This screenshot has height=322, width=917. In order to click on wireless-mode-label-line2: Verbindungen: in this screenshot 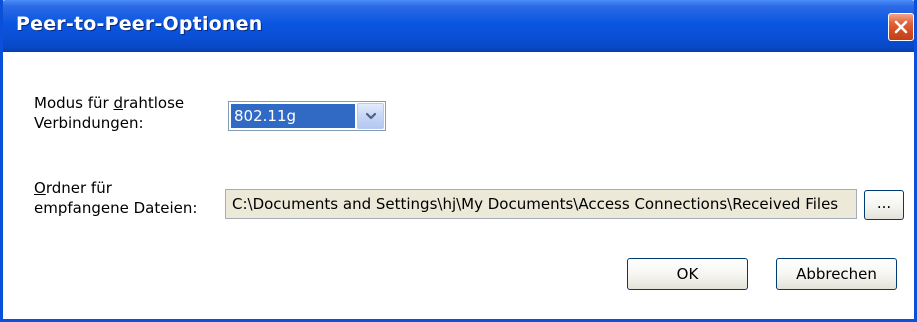, I will do `click(89, 123)`.